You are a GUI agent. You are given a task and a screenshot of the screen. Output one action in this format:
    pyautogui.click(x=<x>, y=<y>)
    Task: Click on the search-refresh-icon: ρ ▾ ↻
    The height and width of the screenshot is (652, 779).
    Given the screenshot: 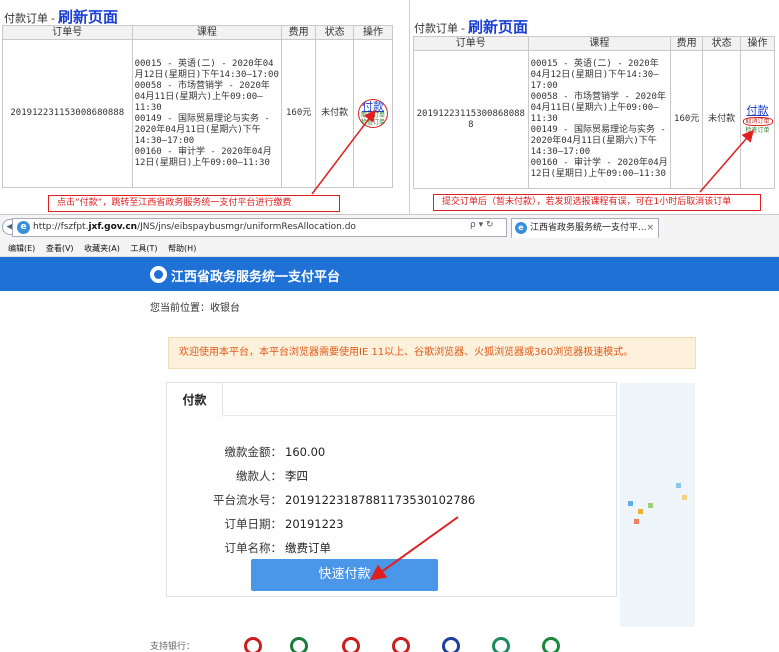 What is the action you would take?
    pyautogui.click(x=482, y=225)
    